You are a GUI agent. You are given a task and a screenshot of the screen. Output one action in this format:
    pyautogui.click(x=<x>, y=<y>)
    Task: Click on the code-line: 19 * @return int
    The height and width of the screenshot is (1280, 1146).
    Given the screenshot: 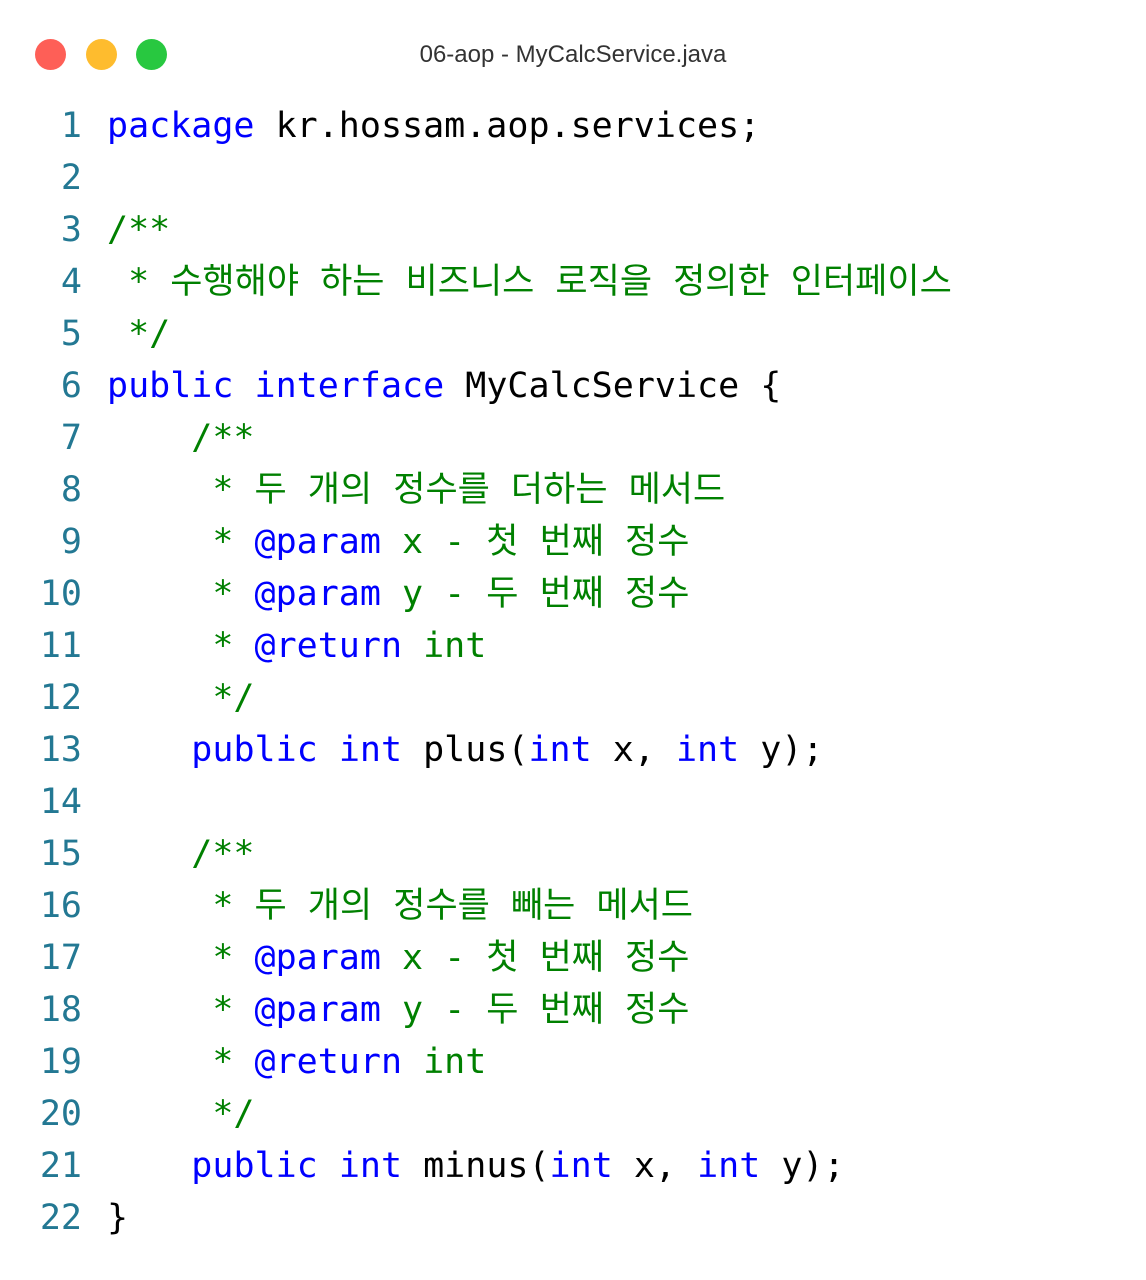 What is the action you would take?
    pyautogui.click(x=573, y=1062)
    